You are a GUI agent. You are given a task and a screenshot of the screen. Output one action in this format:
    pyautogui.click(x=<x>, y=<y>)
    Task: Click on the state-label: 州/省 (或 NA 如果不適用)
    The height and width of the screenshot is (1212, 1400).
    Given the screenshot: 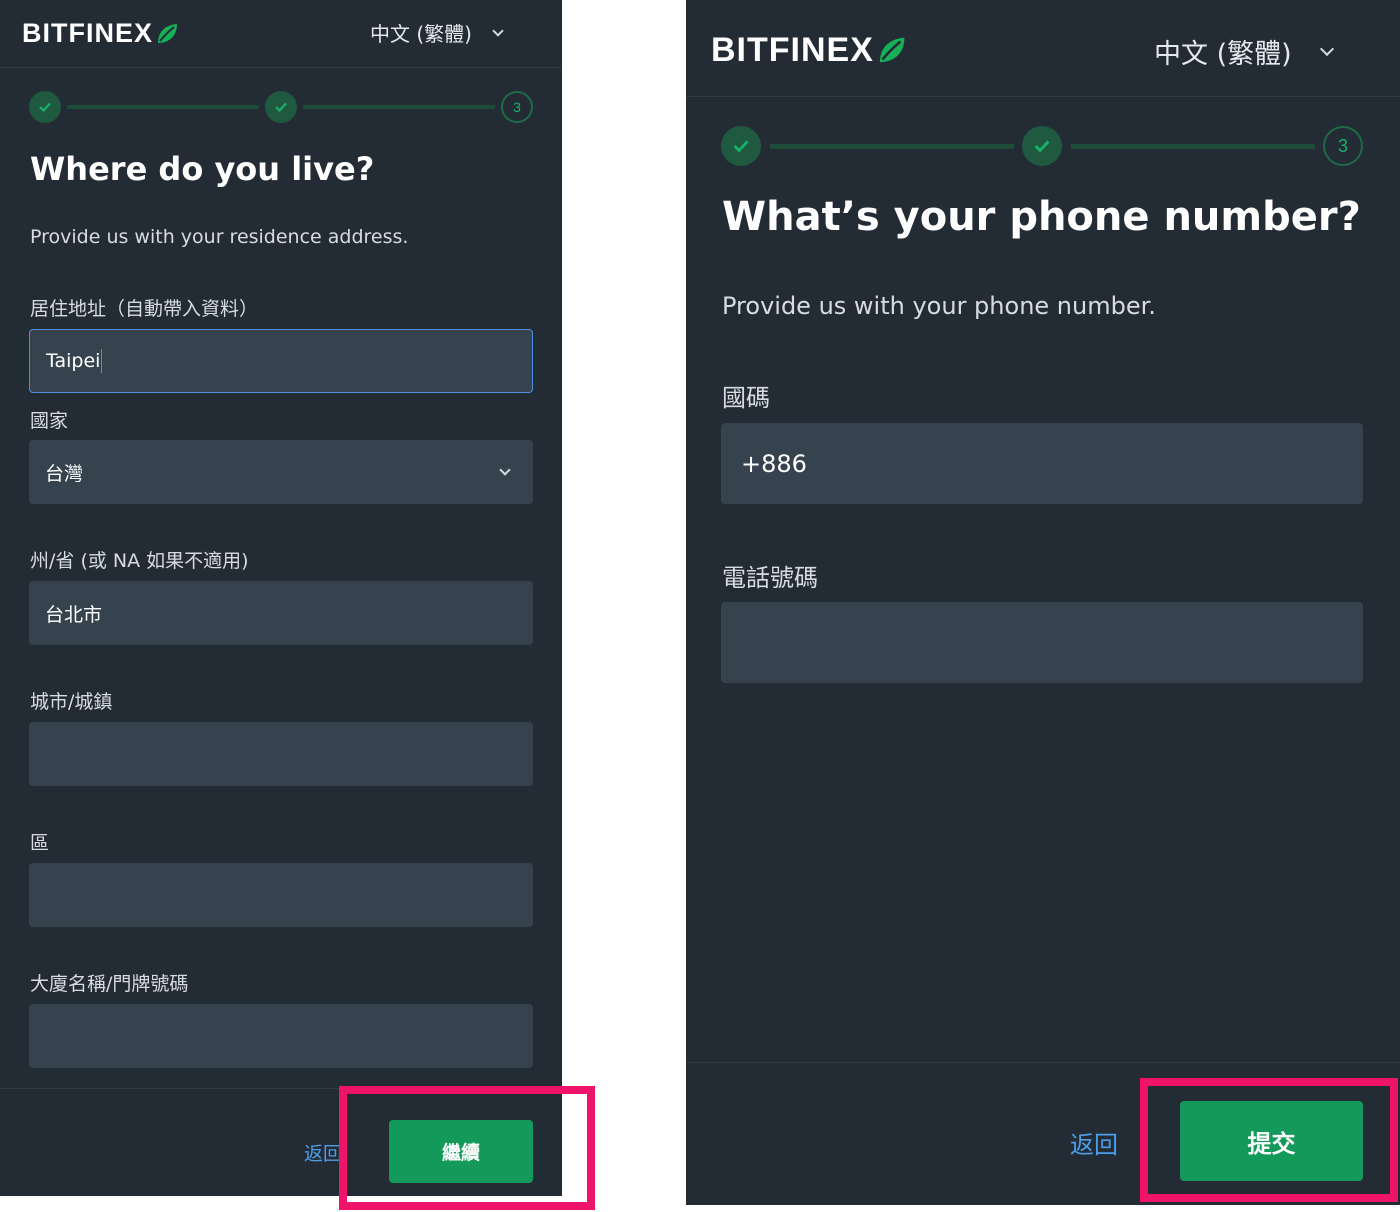 What is the action you would take?
    pyautogui.click(x=139, y=561)
    